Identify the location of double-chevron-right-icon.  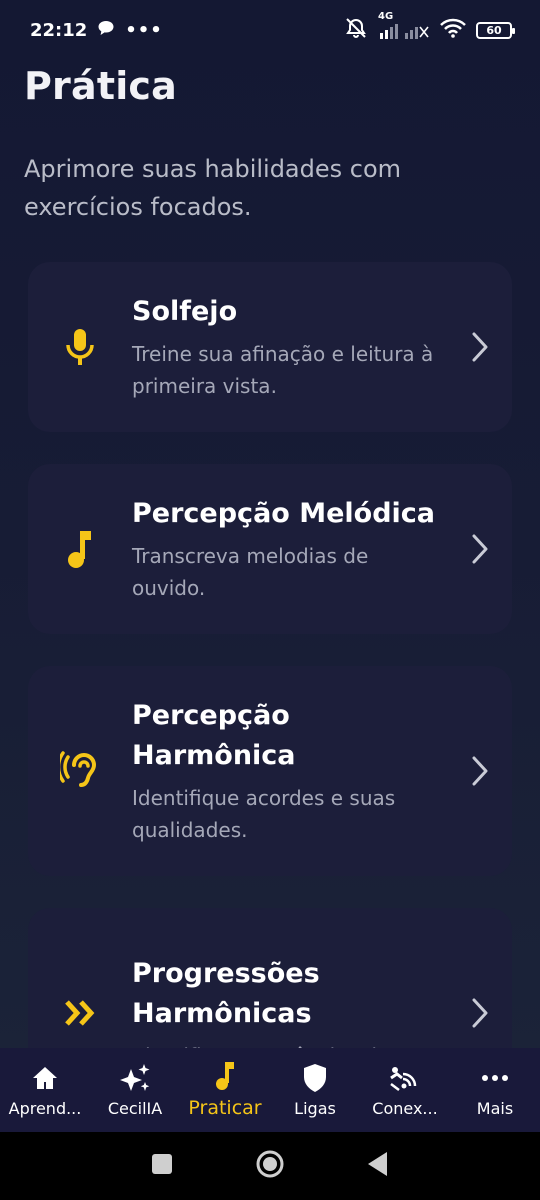
(80, 1013).